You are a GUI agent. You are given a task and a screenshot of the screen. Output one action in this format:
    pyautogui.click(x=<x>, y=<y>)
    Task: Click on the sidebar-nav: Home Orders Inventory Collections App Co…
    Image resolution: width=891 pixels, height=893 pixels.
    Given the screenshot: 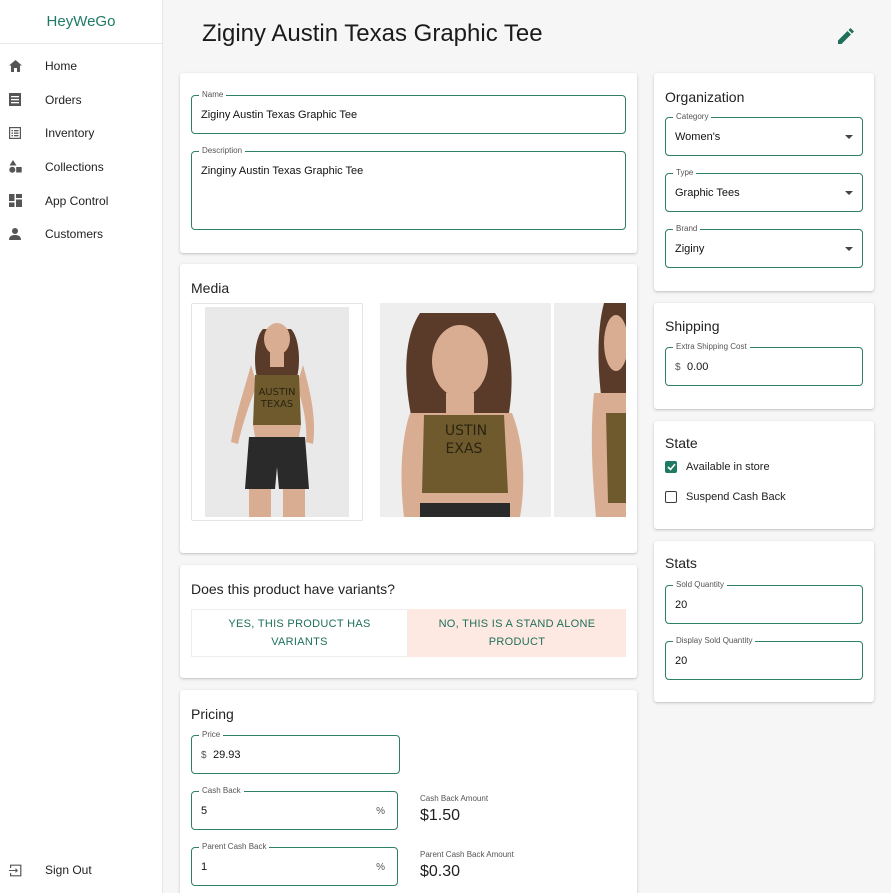 What is the action you would take?
    pyautogui.click(x=81, y=150)
    